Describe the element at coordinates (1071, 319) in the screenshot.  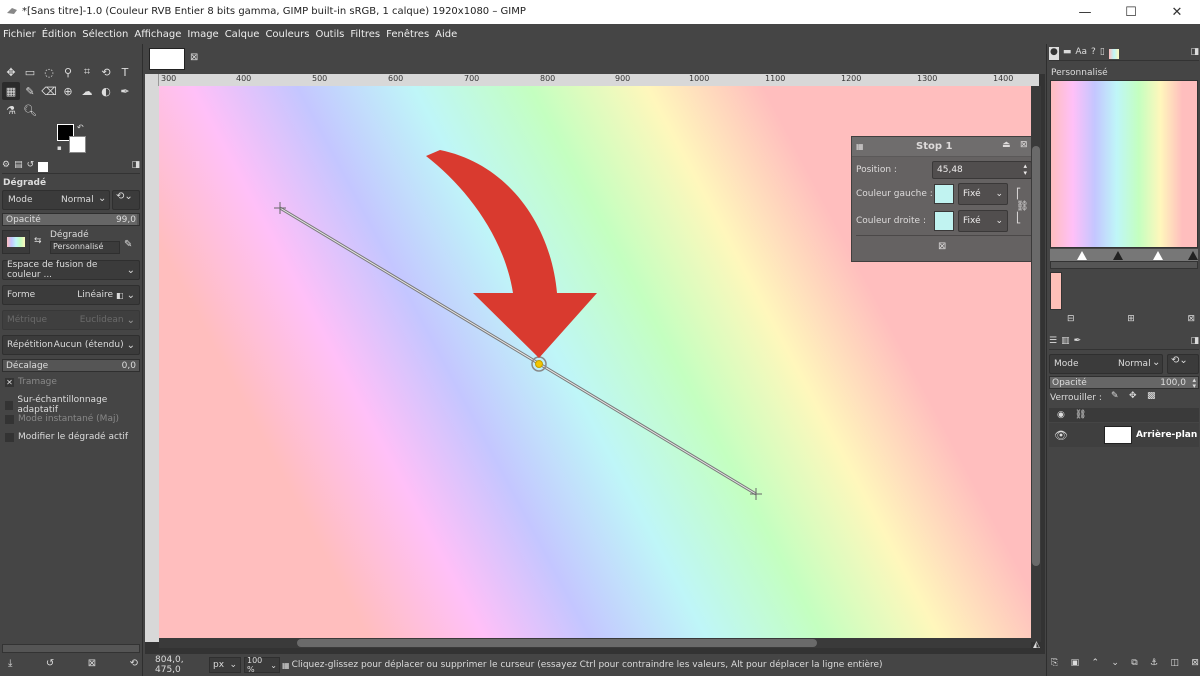
I see `zoom-out-icon: ⊟` at that location.